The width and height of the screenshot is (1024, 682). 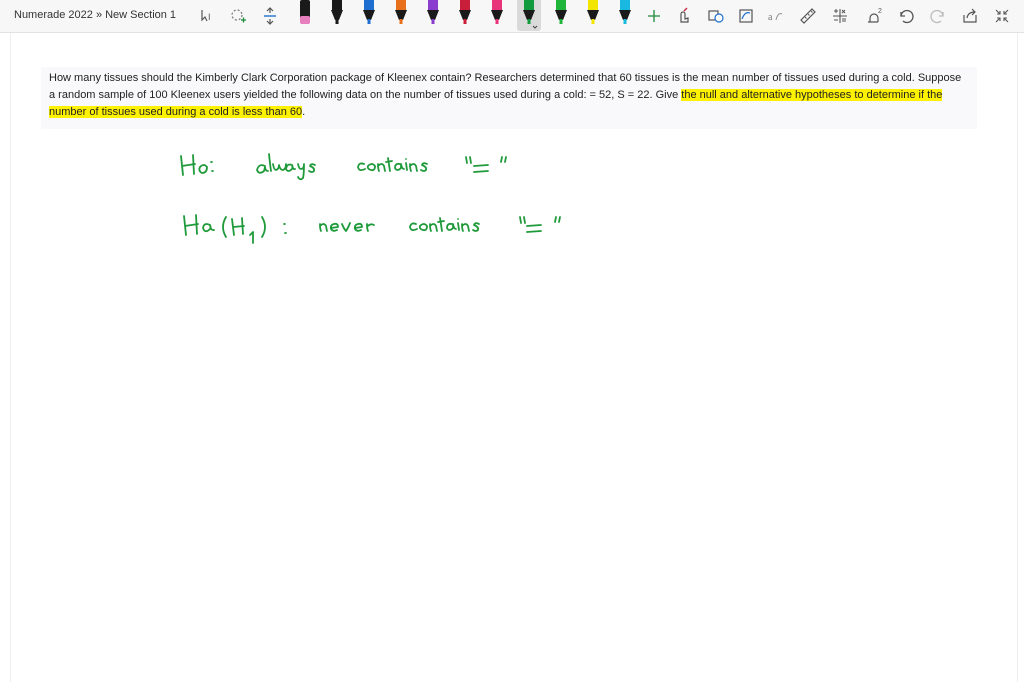 What do you see at coordinates (840, 16) in the screenshot?
I see `math-icon` at bounding box center [840, 16].